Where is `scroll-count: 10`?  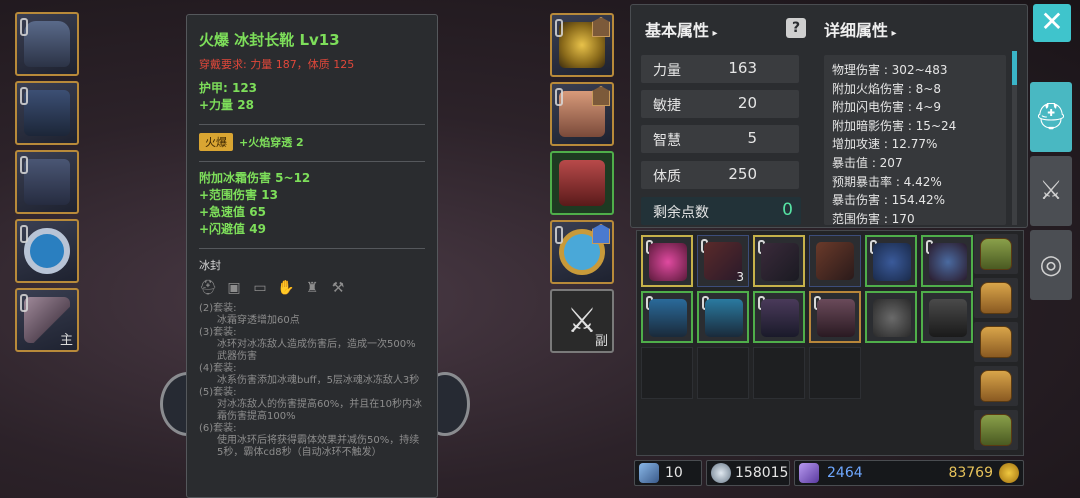
scroll-count: 10 is located at coordinates (674, 473).